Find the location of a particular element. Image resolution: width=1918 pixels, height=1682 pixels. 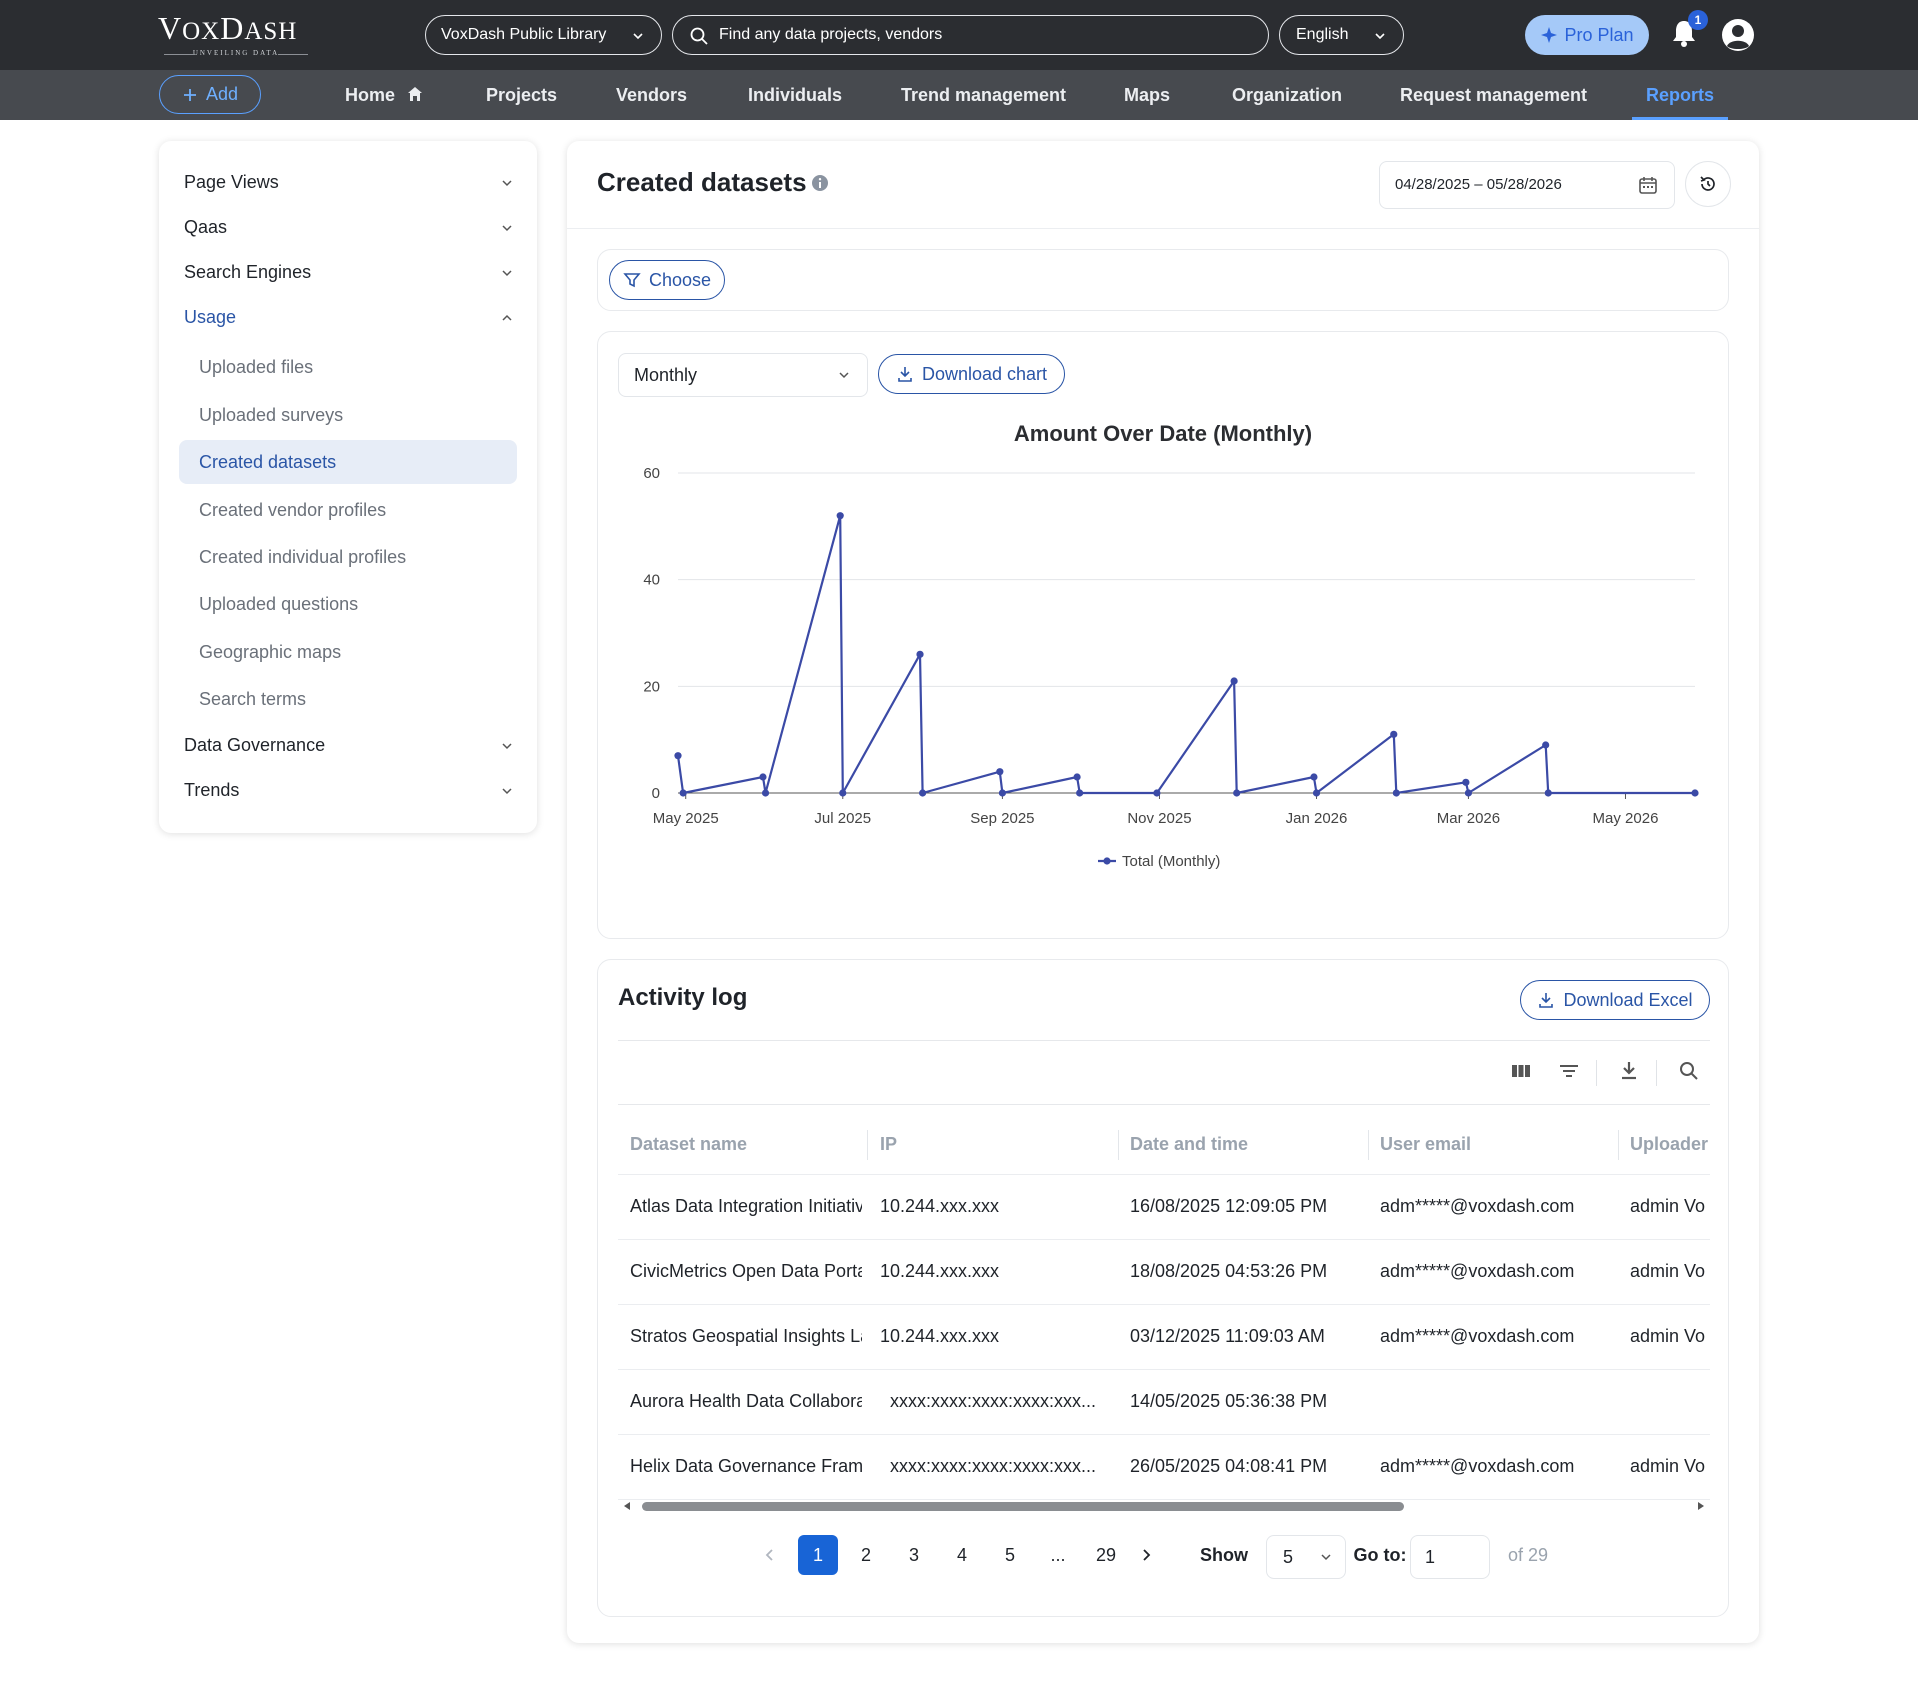

nav-item-individuals: Individuals is located at coordinates (795, 95).